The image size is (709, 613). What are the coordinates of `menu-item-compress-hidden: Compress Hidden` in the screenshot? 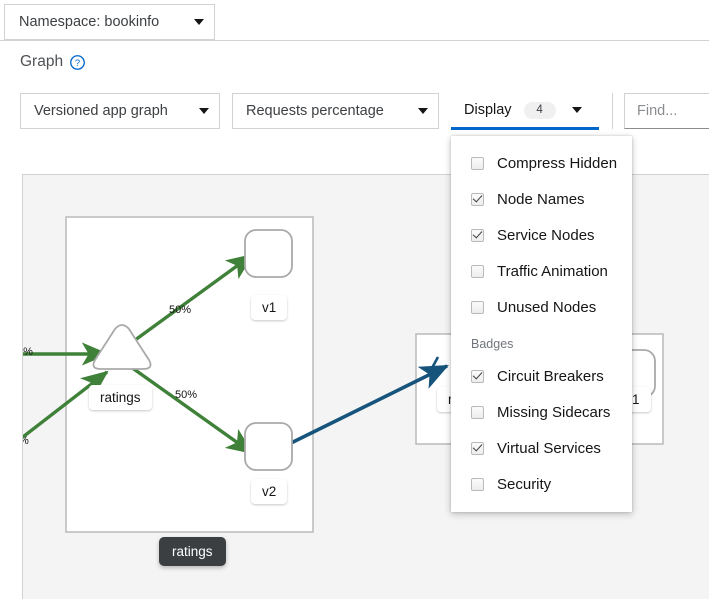 It's located at (541, 163).